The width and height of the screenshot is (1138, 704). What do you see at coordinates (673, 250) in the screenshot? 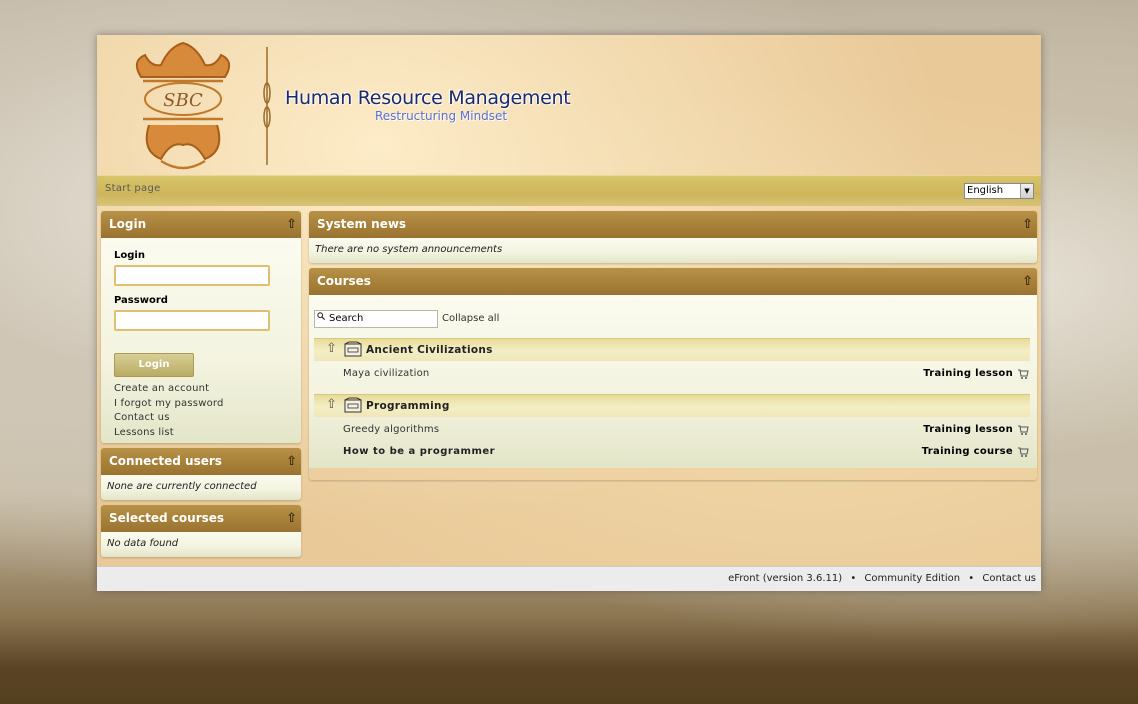
I see `system-news-body: There are no system announcements` at bounding box center [673, 250].